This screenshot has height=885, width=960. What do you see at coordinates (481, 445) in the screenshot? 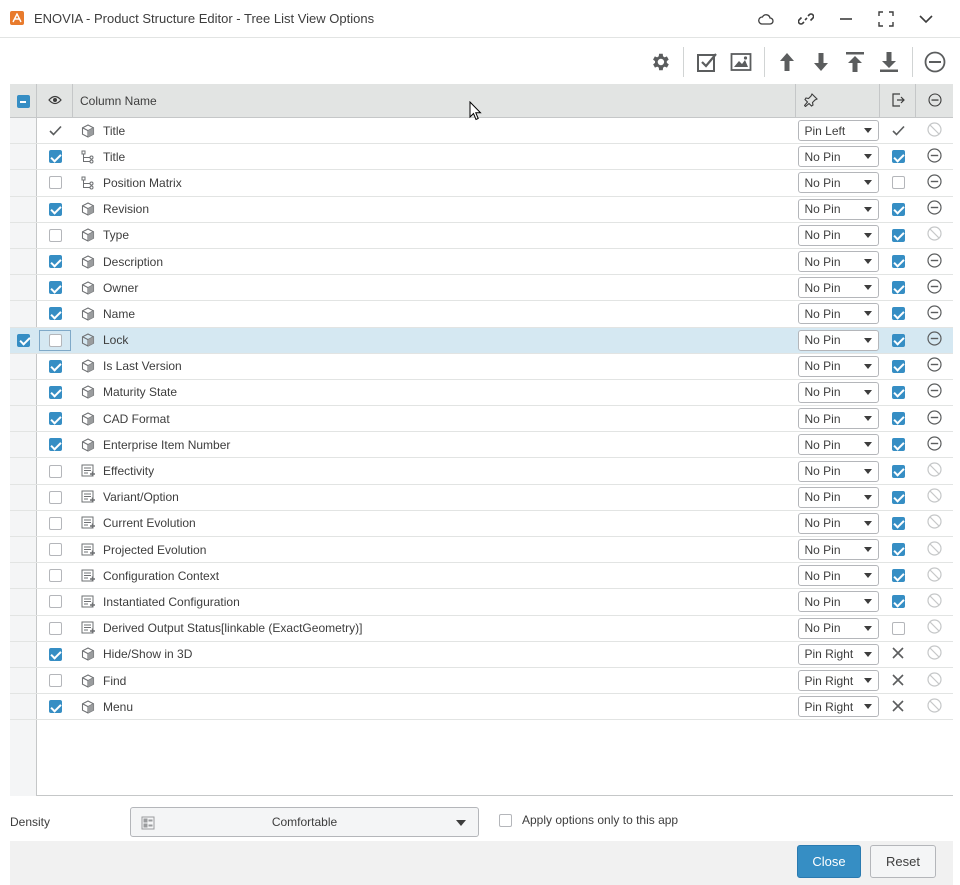
I see `table-row: Enterprise Item Number No Pin` at bounding box center [481, 445].